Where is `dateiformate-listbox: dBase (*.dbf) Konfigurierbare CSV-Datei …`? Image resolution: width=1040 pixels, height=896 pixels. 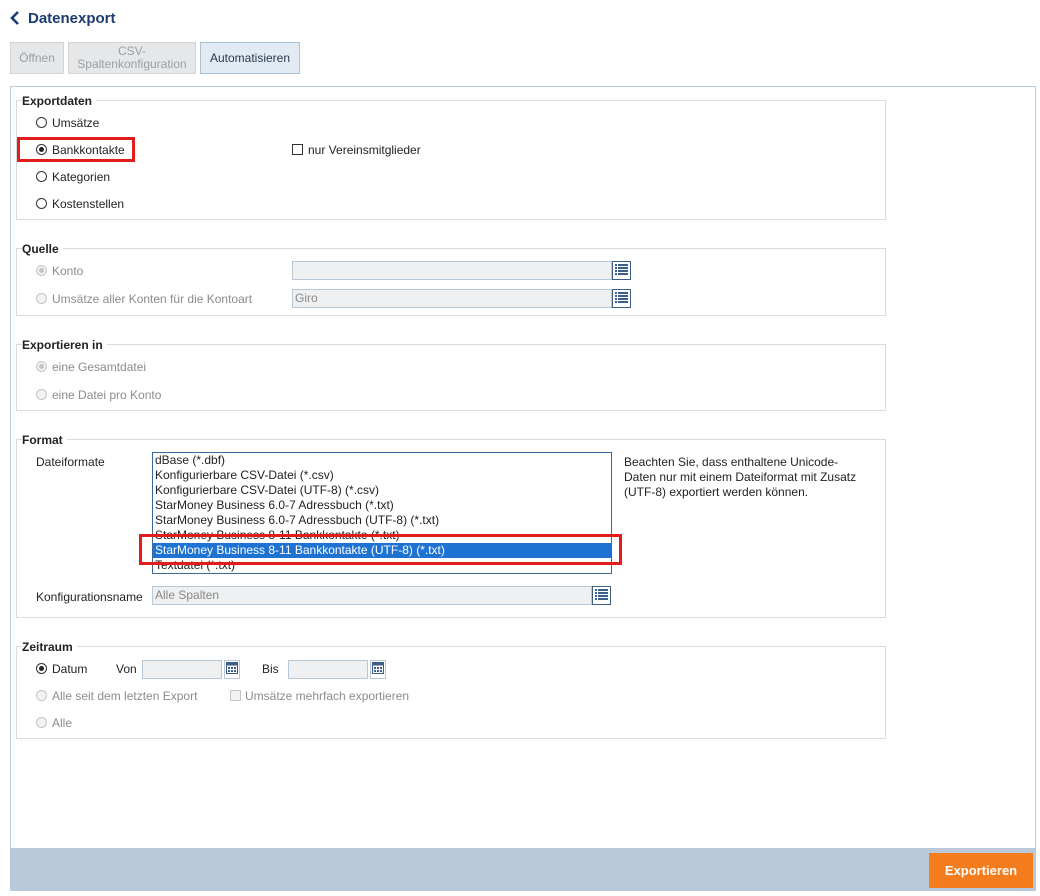
dateiformate-listbox: dBase (*.dbf) Konfigurierbare CSV-Datei … is located at coordinates (382, 513).